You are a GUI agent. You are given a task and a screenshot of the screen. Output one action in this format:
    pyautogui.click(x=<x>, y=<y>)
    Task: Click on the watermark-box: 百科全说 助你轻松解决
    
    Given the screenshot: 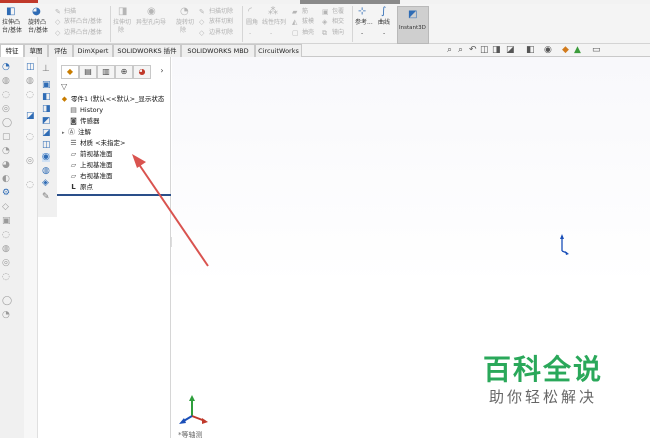 What is the action you would take?
    pyautogui.click(x=543, y=380)
    